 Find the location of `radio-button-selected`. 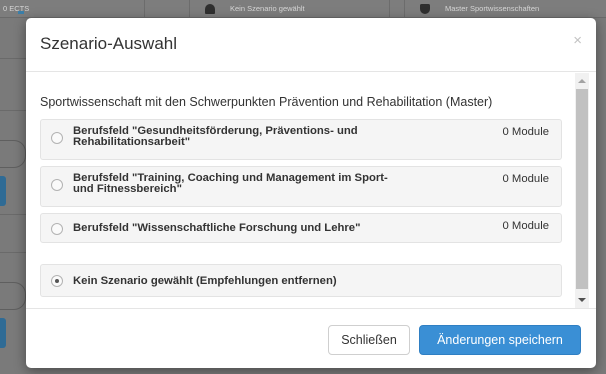

radio-button-selected is located at coordinates (57, 281).